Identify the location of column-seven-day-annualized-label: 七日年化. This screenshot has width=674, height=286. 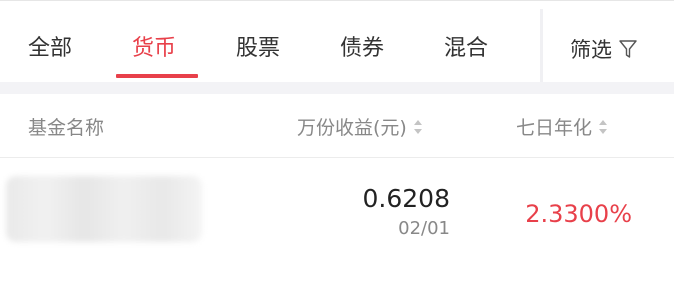
(554, 128).